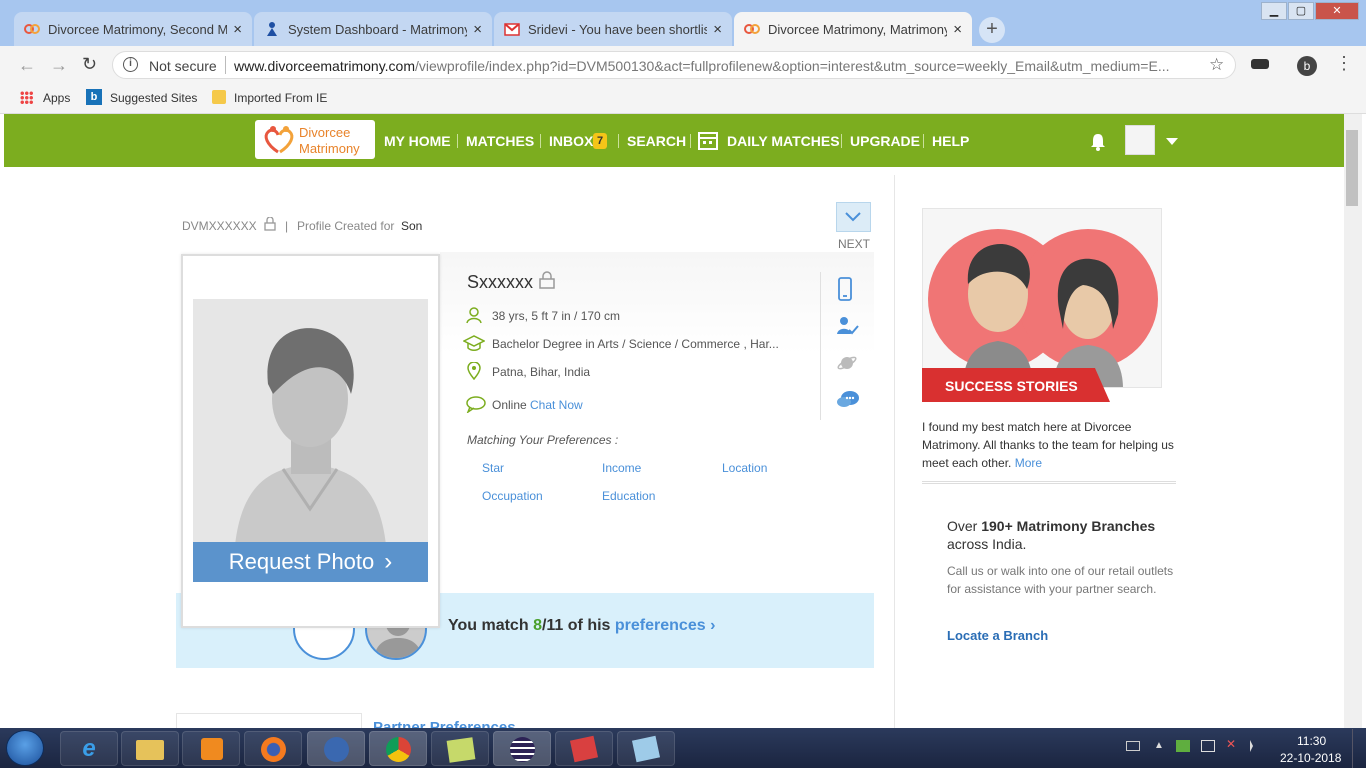  Describe the element at coordinates (1274, 11) in the screenshot. I see `minimize-button: ▁` at that location.